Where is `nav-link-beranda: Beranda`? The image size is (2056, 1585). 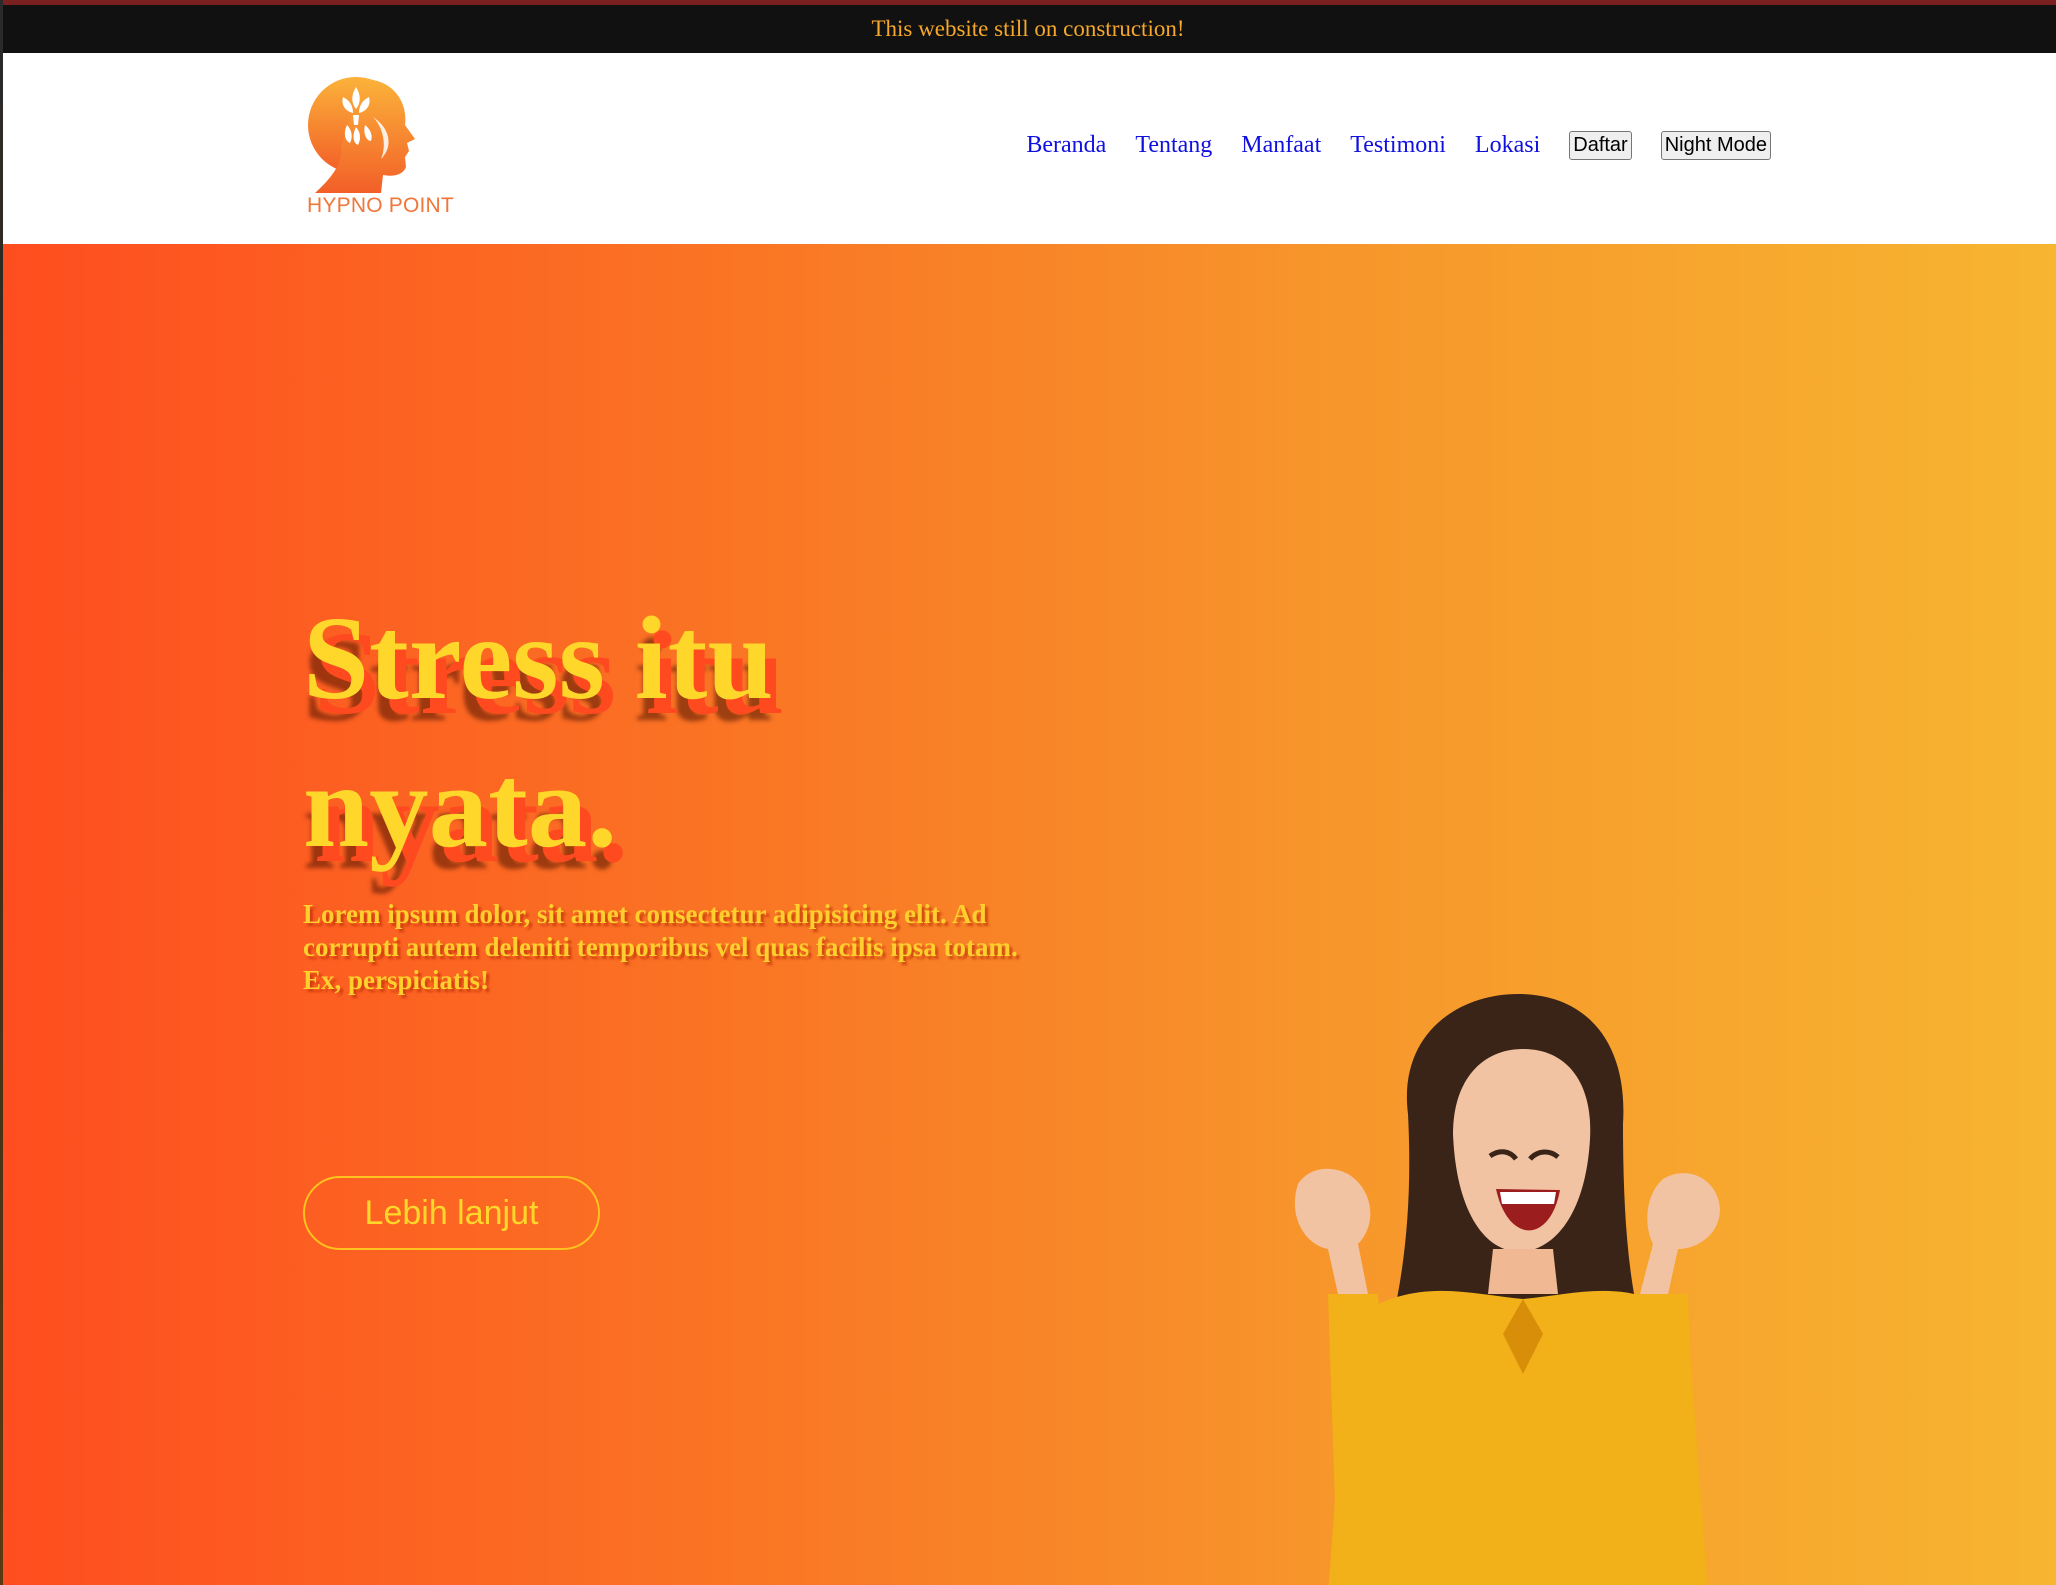 nav-link-beranda: Beranda is located at coordinates (1066, 145).